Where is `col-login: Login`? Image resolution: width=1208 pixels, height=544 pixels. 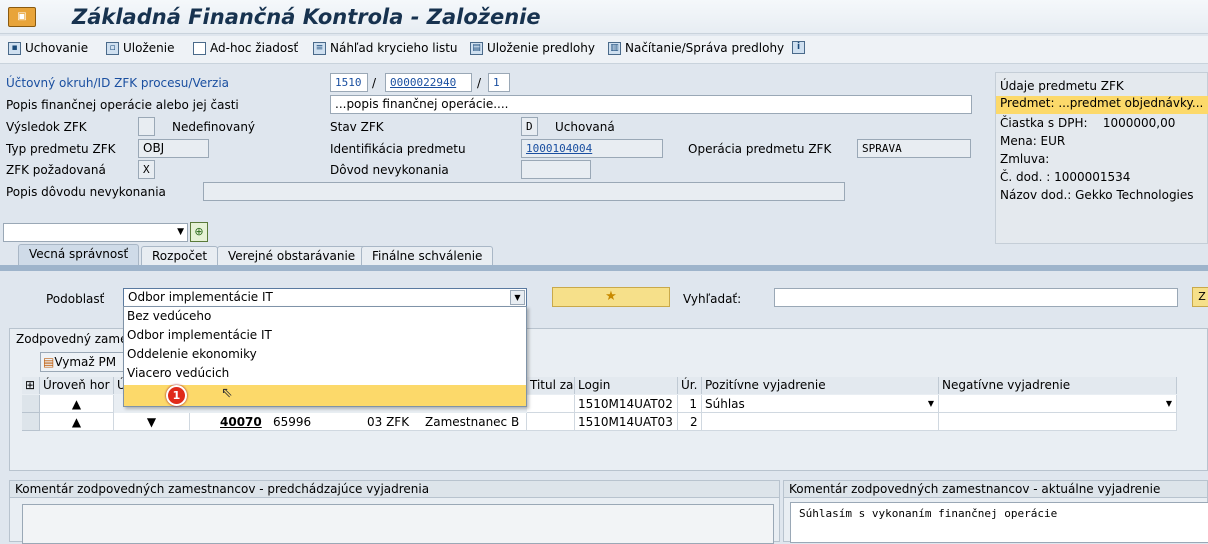 col-login: Login is located at coordinates (626, 385).